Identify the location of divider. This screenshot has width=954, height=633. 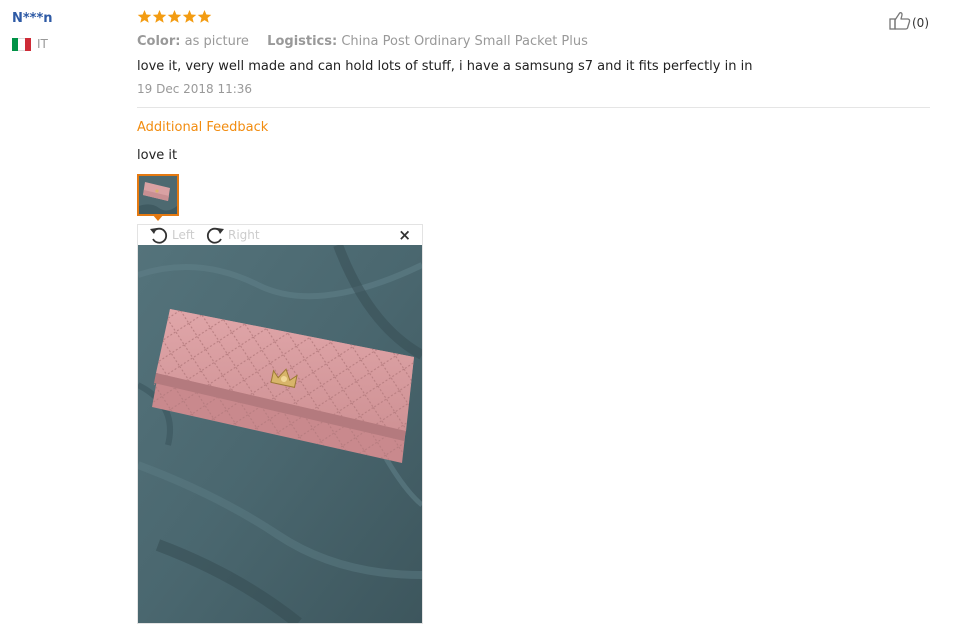
(533, 107).